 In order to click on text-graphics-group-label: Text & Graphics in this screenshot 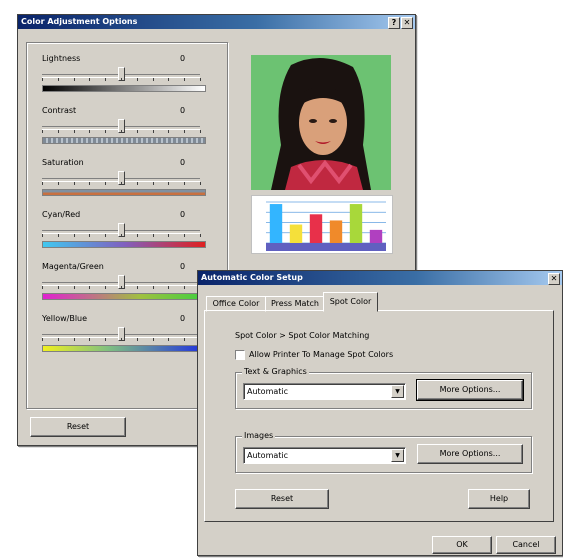, I will do `click(275, 371)`.